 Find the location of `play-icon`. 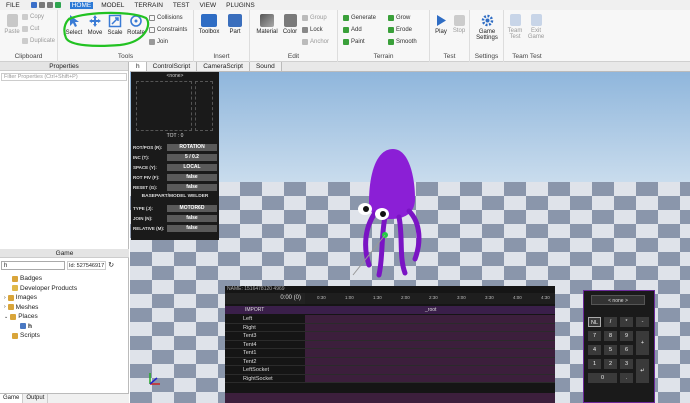

play-icon is located at coordinates (57, 5).